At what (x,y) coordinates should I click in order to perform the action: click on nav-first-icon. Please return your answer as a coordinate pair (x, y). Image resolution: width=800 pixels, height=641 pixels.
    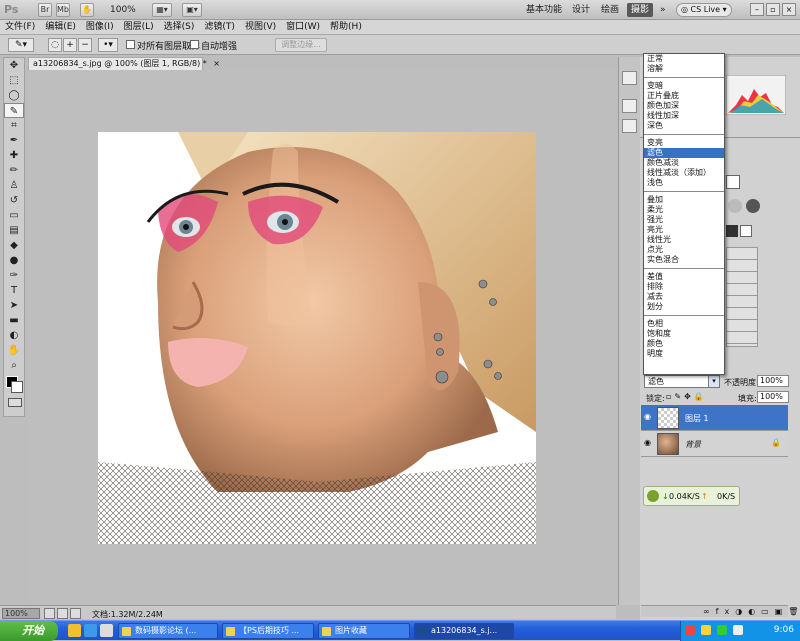
    Looking at the image, I should click on (49, 613).